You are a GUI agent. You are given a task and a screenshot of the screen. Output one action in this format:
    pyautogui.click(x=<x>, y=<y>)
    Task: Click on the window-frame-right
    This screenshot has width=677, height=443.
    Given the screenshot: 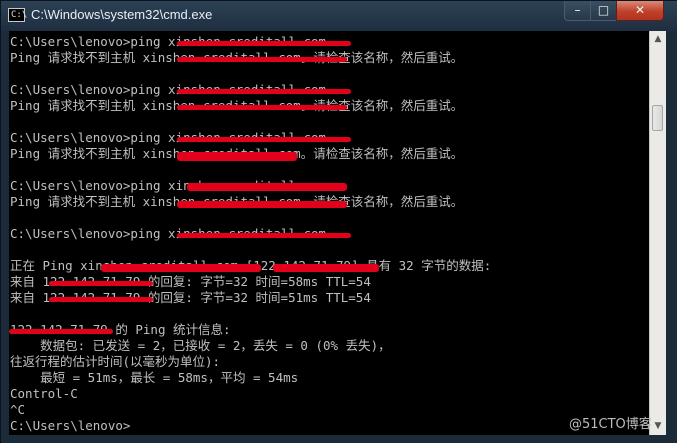 What is the action you would take?
    pyautogui.click(x=671, y=236)
    